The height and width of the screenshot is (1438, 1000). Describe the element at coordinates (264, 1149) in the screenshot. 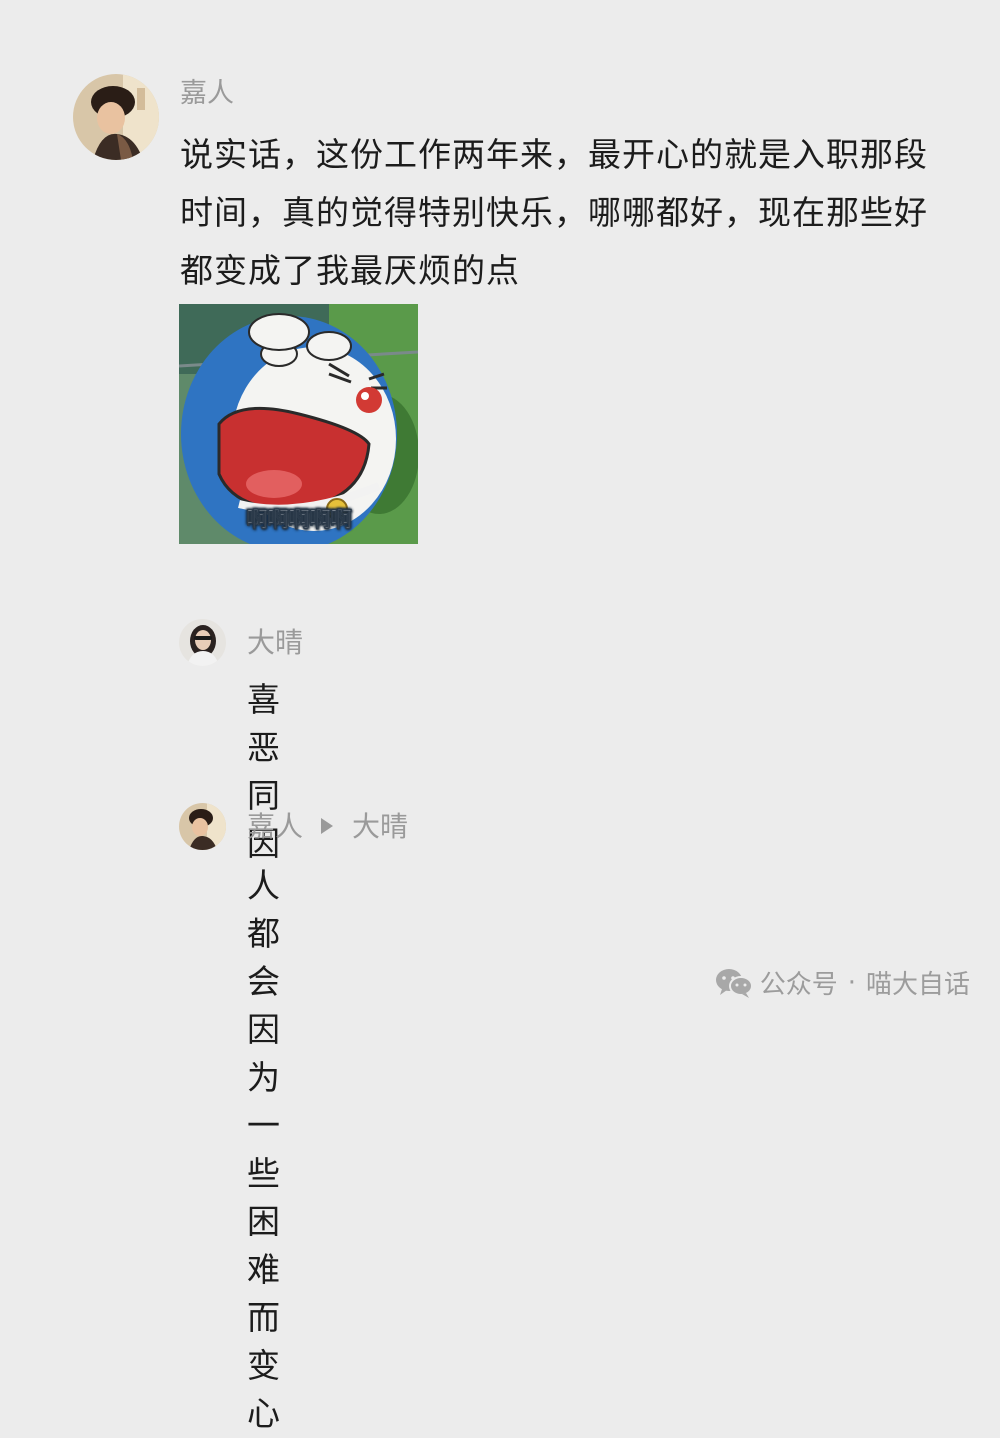

I see `reply-text: 人都会因为一些困难而变心` at that location.